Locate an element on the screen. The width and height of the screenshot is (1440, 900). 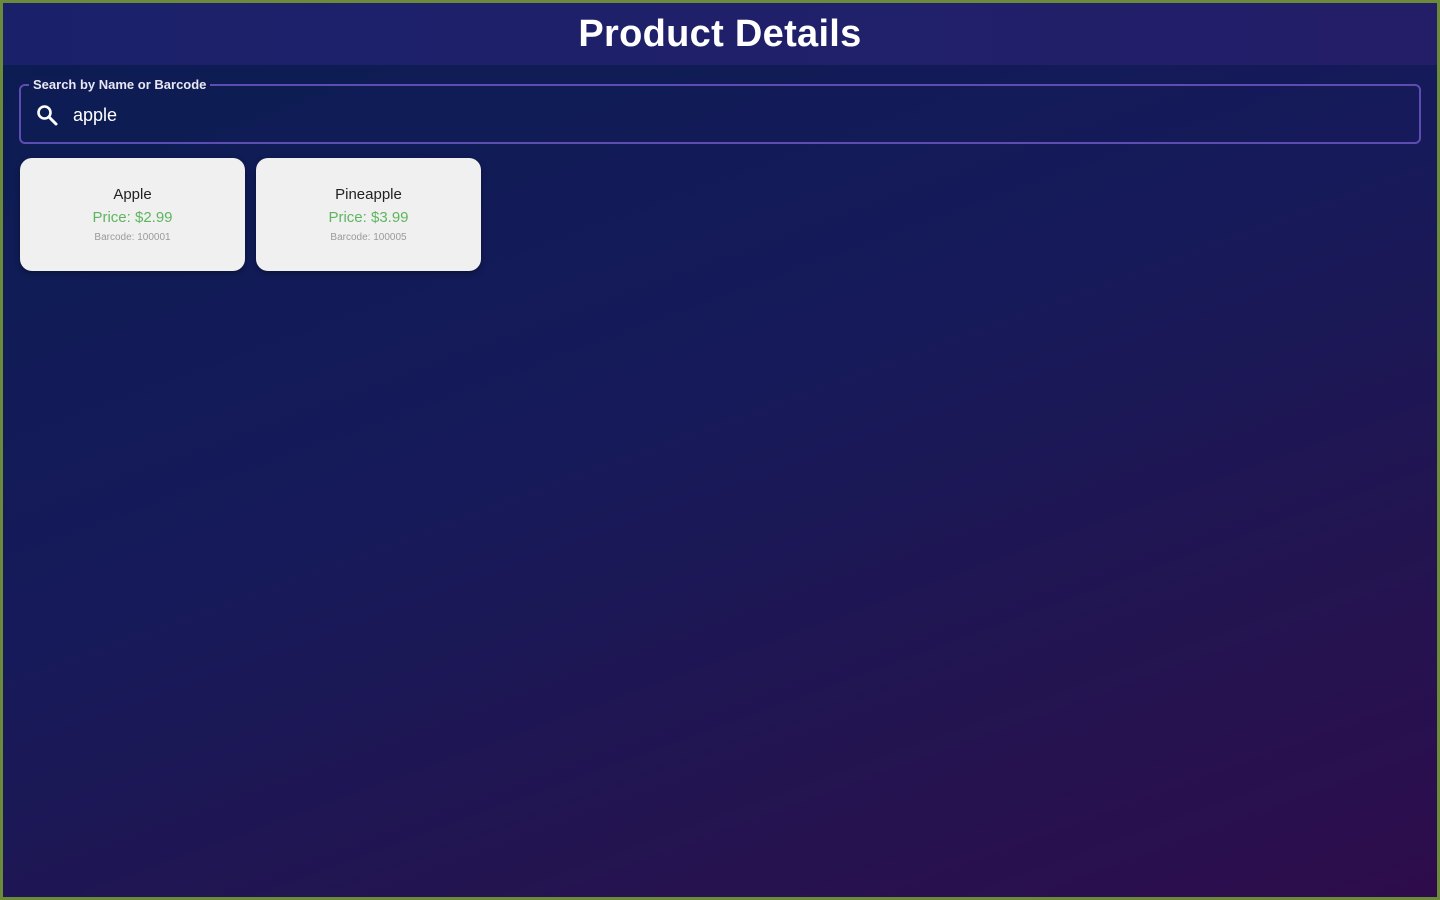
search-icon is located at coordinates (47, 115).